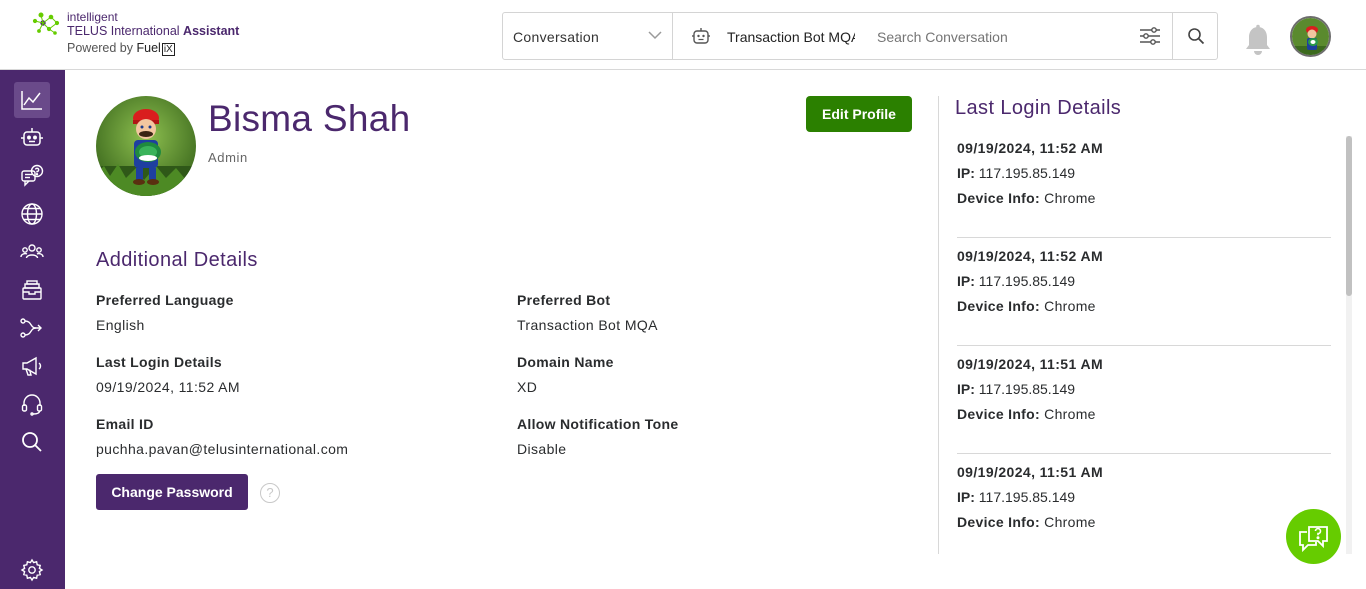 This screenshot has width=1366, height=589. What do you see at coordinates (542, 449) in the screenshot?
I see `notification-tone-value: Disable` at bounding box center [542, 449].